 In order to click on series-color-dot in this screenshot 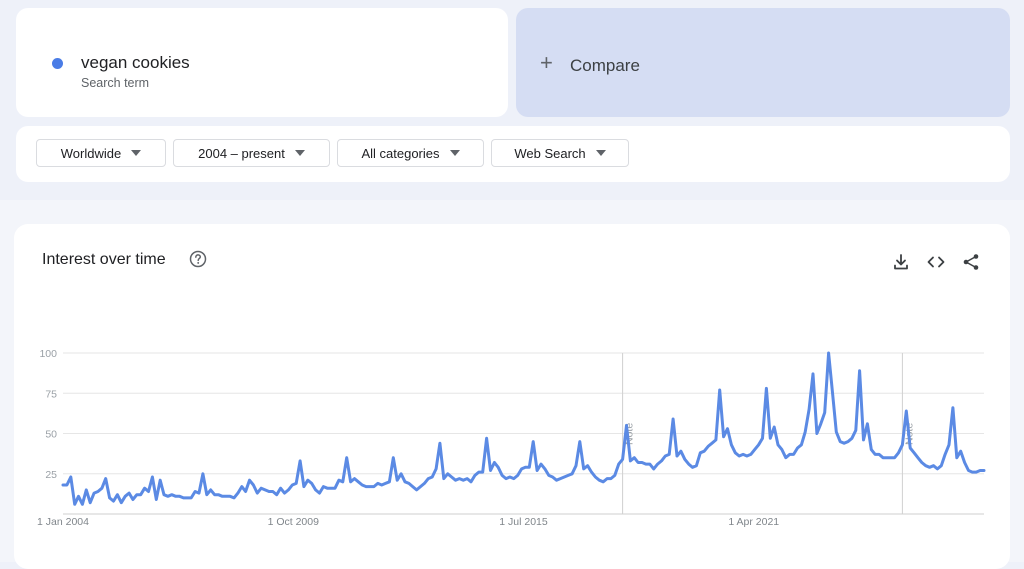, I will do `click(57, 63)`.